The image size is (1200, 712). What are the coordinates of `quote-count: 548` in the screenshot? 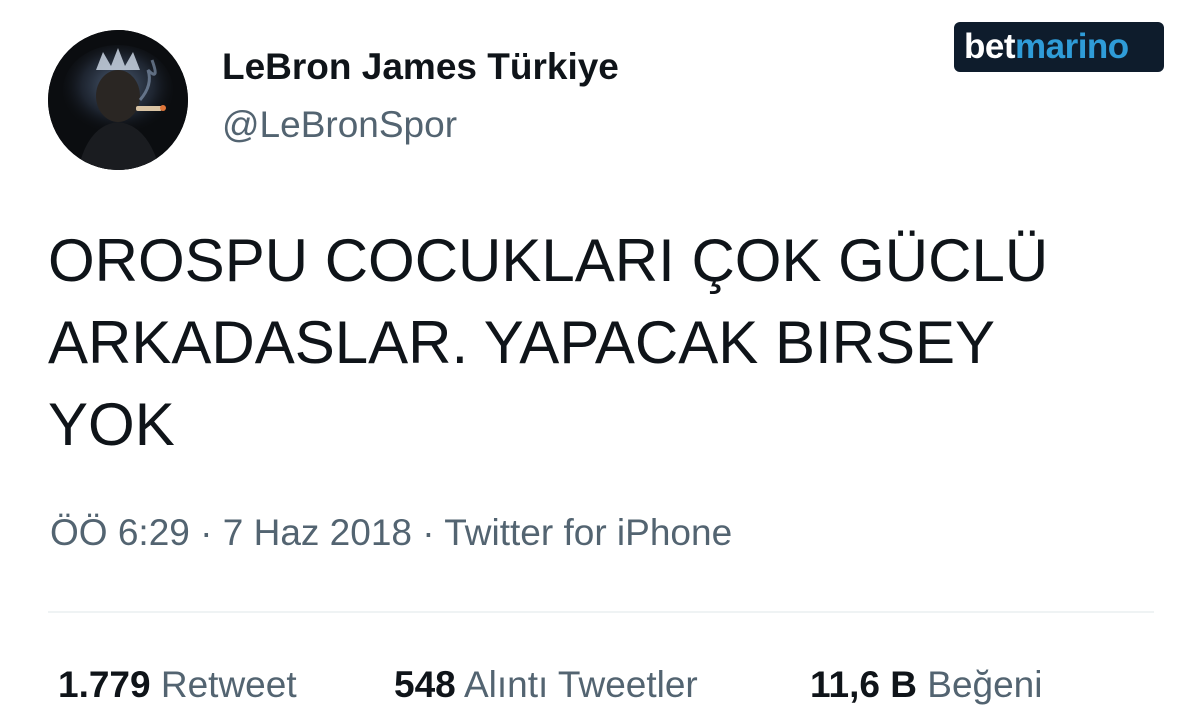 It's located at (425, 684).